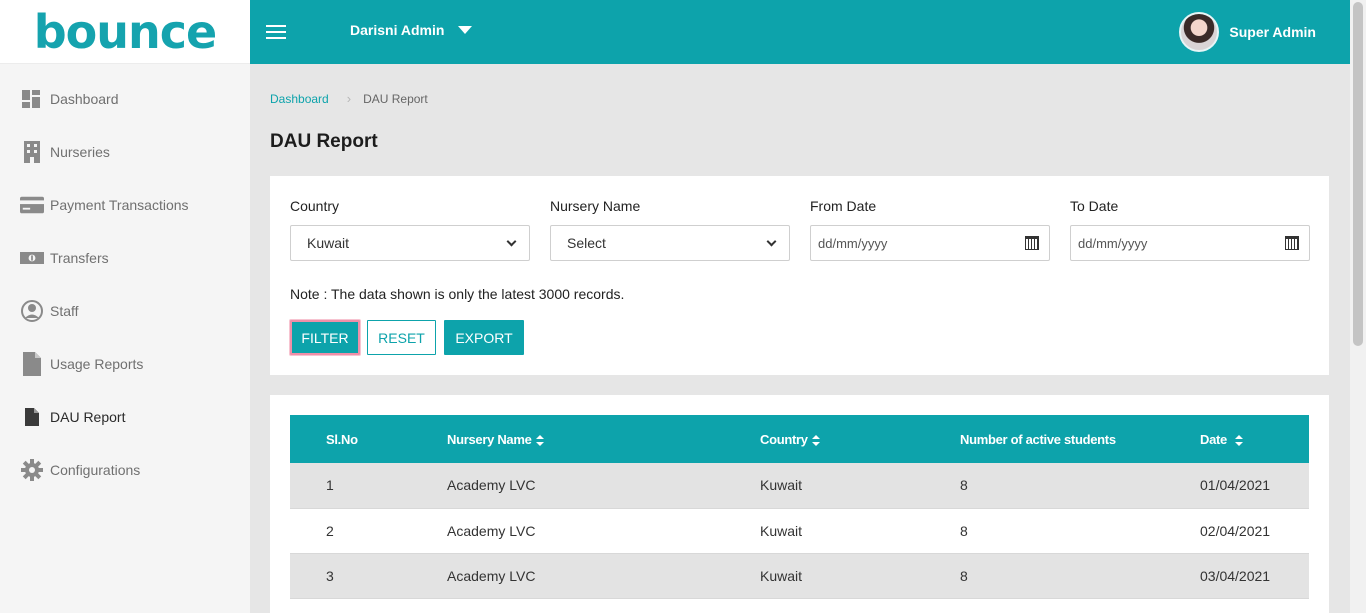  I want to click on org-switcher: Darisni Admin, so click(411, 30).